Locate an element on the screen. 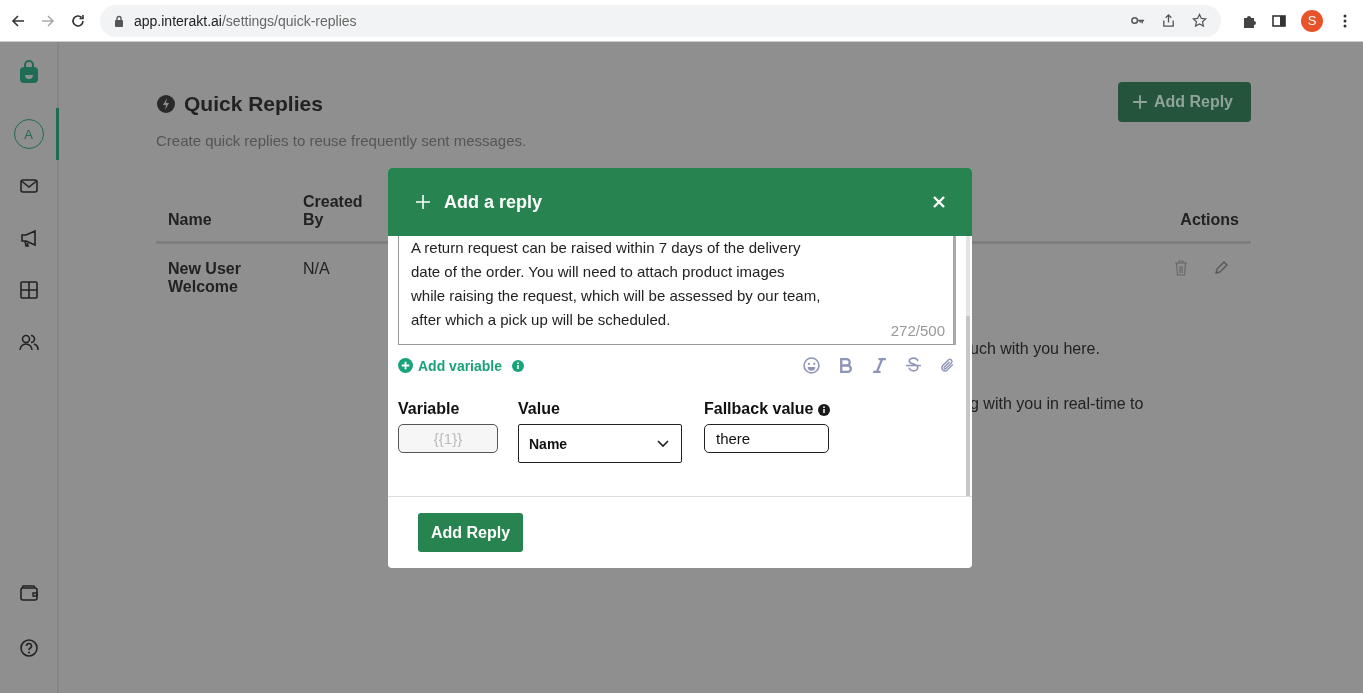 The height and width of the screenshot is (693, 1363). share-icon is located at coordinates (1168, 20).